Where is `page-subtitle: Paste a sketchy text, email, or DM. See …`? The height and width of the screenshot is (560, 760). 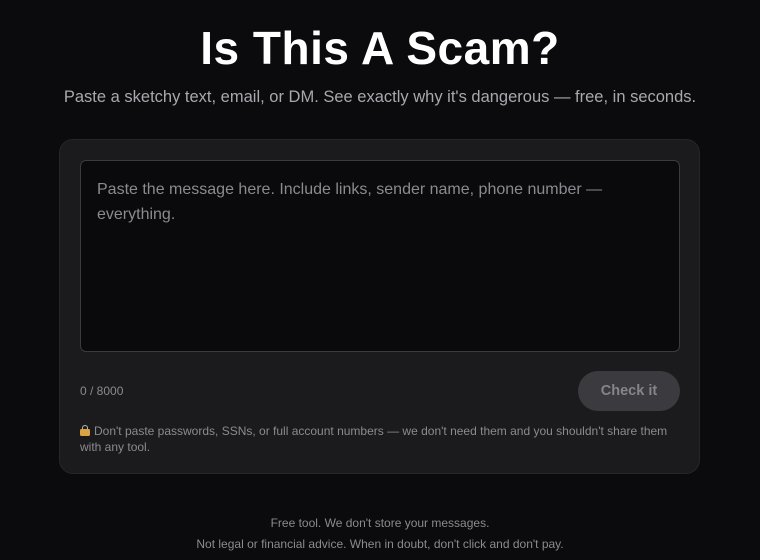
page-subtitle: Paste a sketchy text, email, or DM. See … is located at coordinates (380, 97).